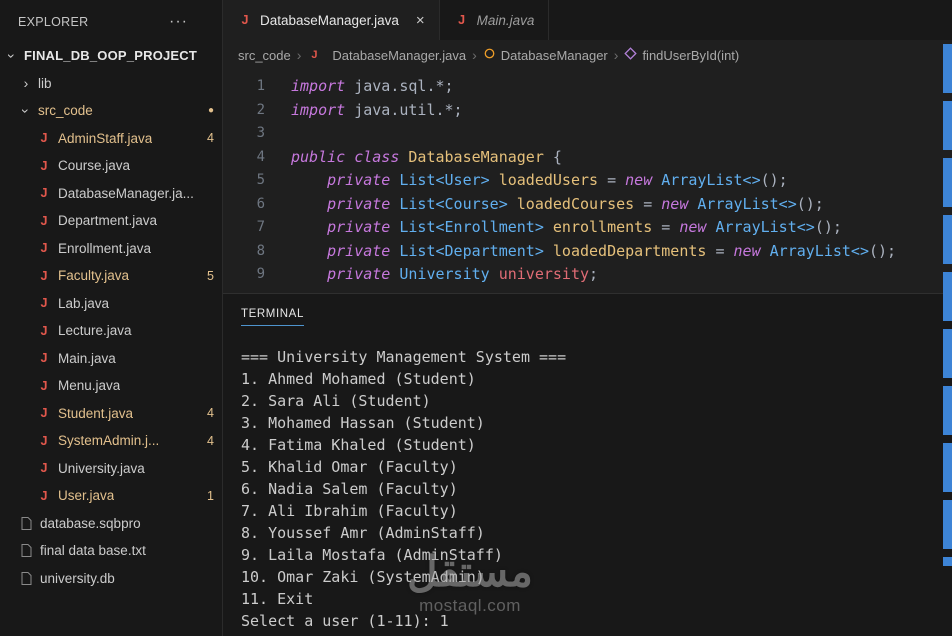 This screenshot has height=636, width=952. Describe the element at coordinates (349, 467) in the screenshot. I see `terminal-line: 5. Khalid Omar (Faculty)` at that location.